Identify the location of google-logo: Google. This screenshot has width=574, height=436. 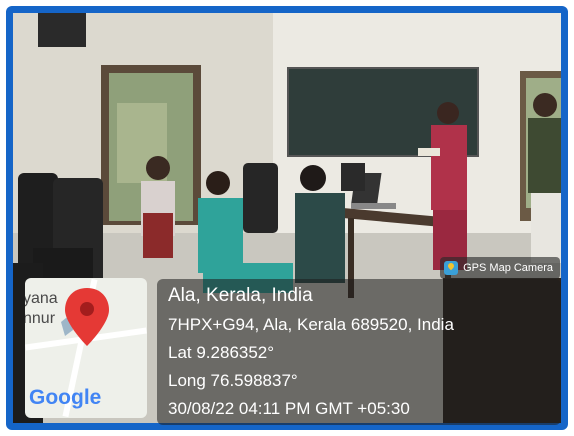
(65, 398).